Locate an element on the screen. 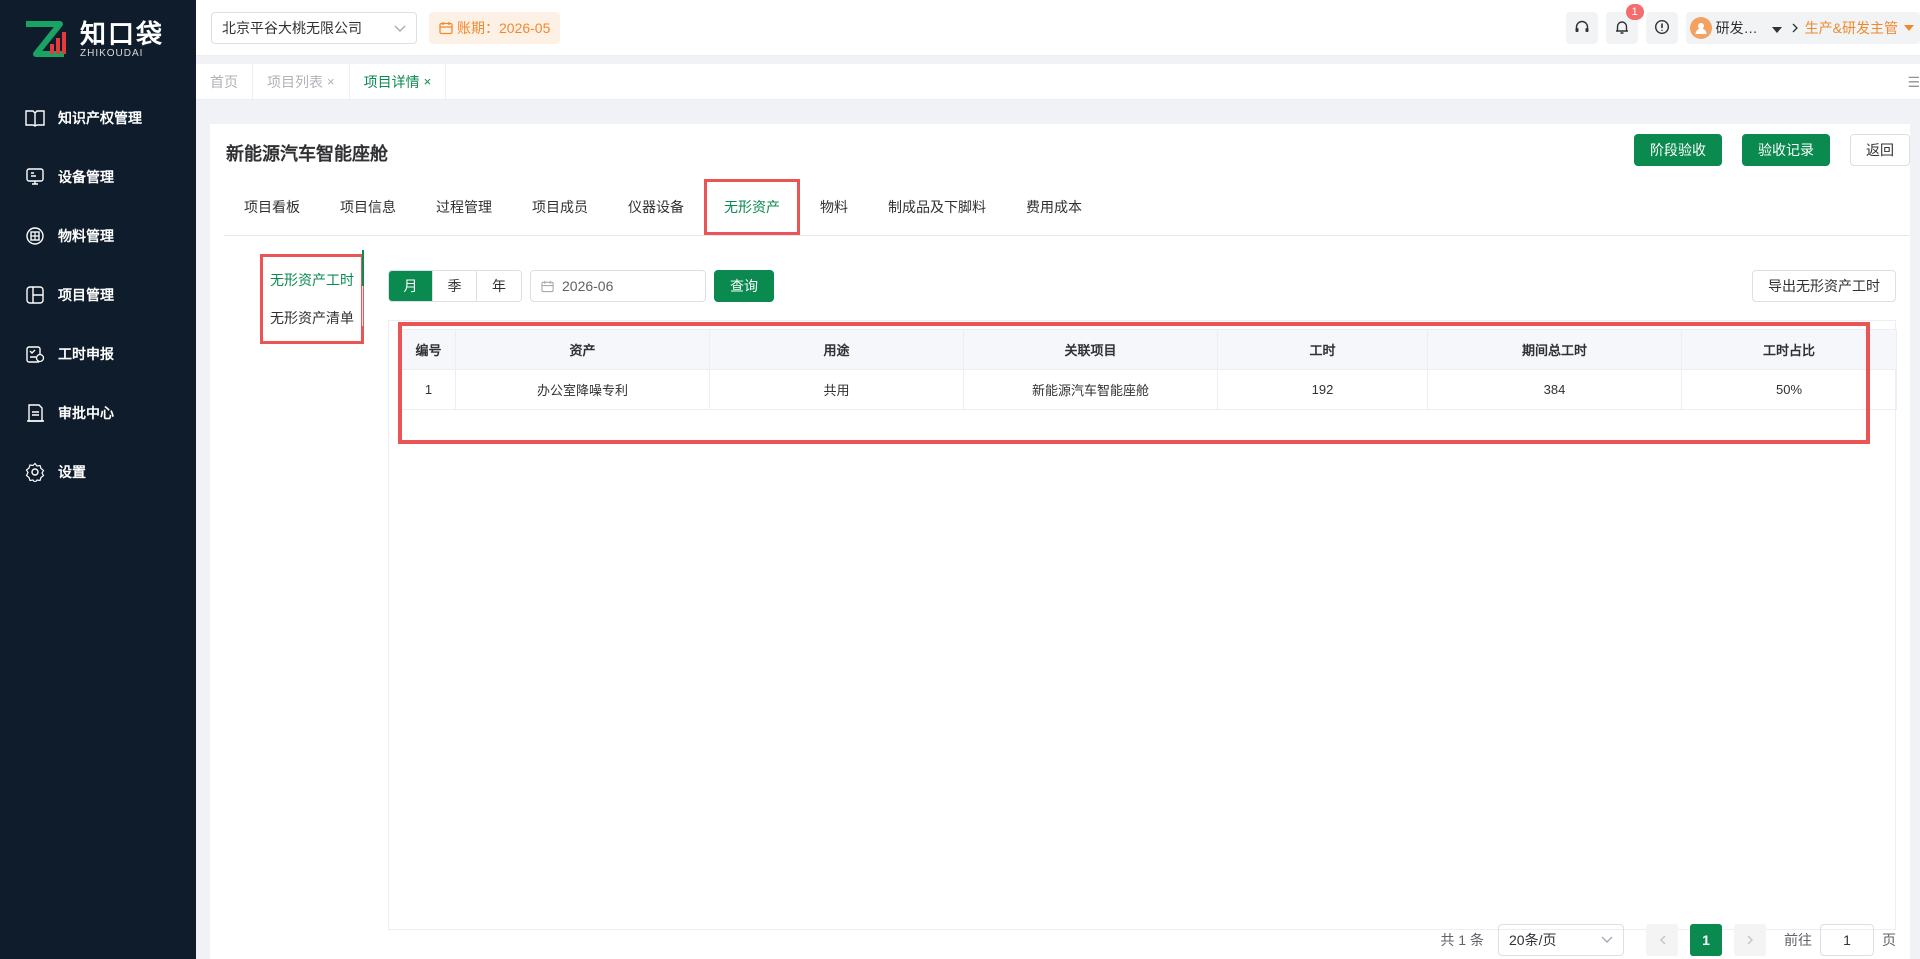 The height and width of the screenshot is (959, 1920). logo: 知口袋 ZHIKOUDAI is located at coordinates (98, 39).